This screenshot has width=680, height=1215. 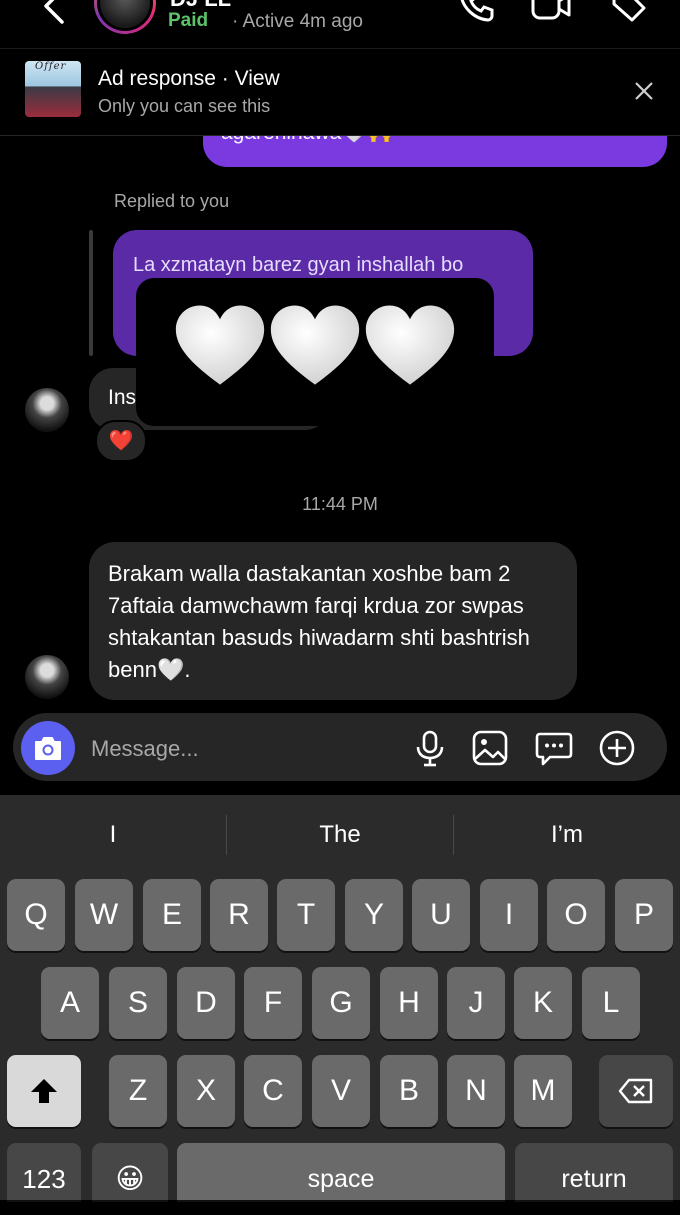 What do you see at coordinates (628, 11) in the screenshot?
I see `tag-icon` at bounding box center [628, 11].